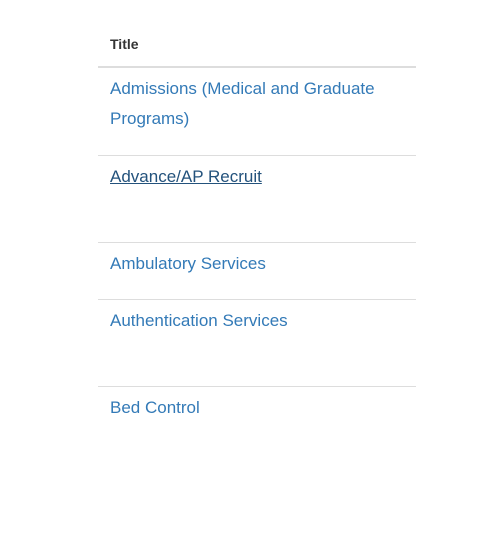 This screenshot has width=479, height=537. I want to click on table-row: Authentication Services, so click(257, 343).